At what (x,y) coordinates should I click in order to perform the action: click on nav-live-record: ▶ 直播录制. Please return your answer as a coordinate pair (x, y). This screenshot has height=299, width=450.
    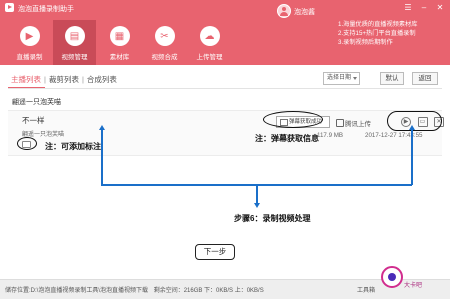
    Looking at the image, I should click on (29, 42).